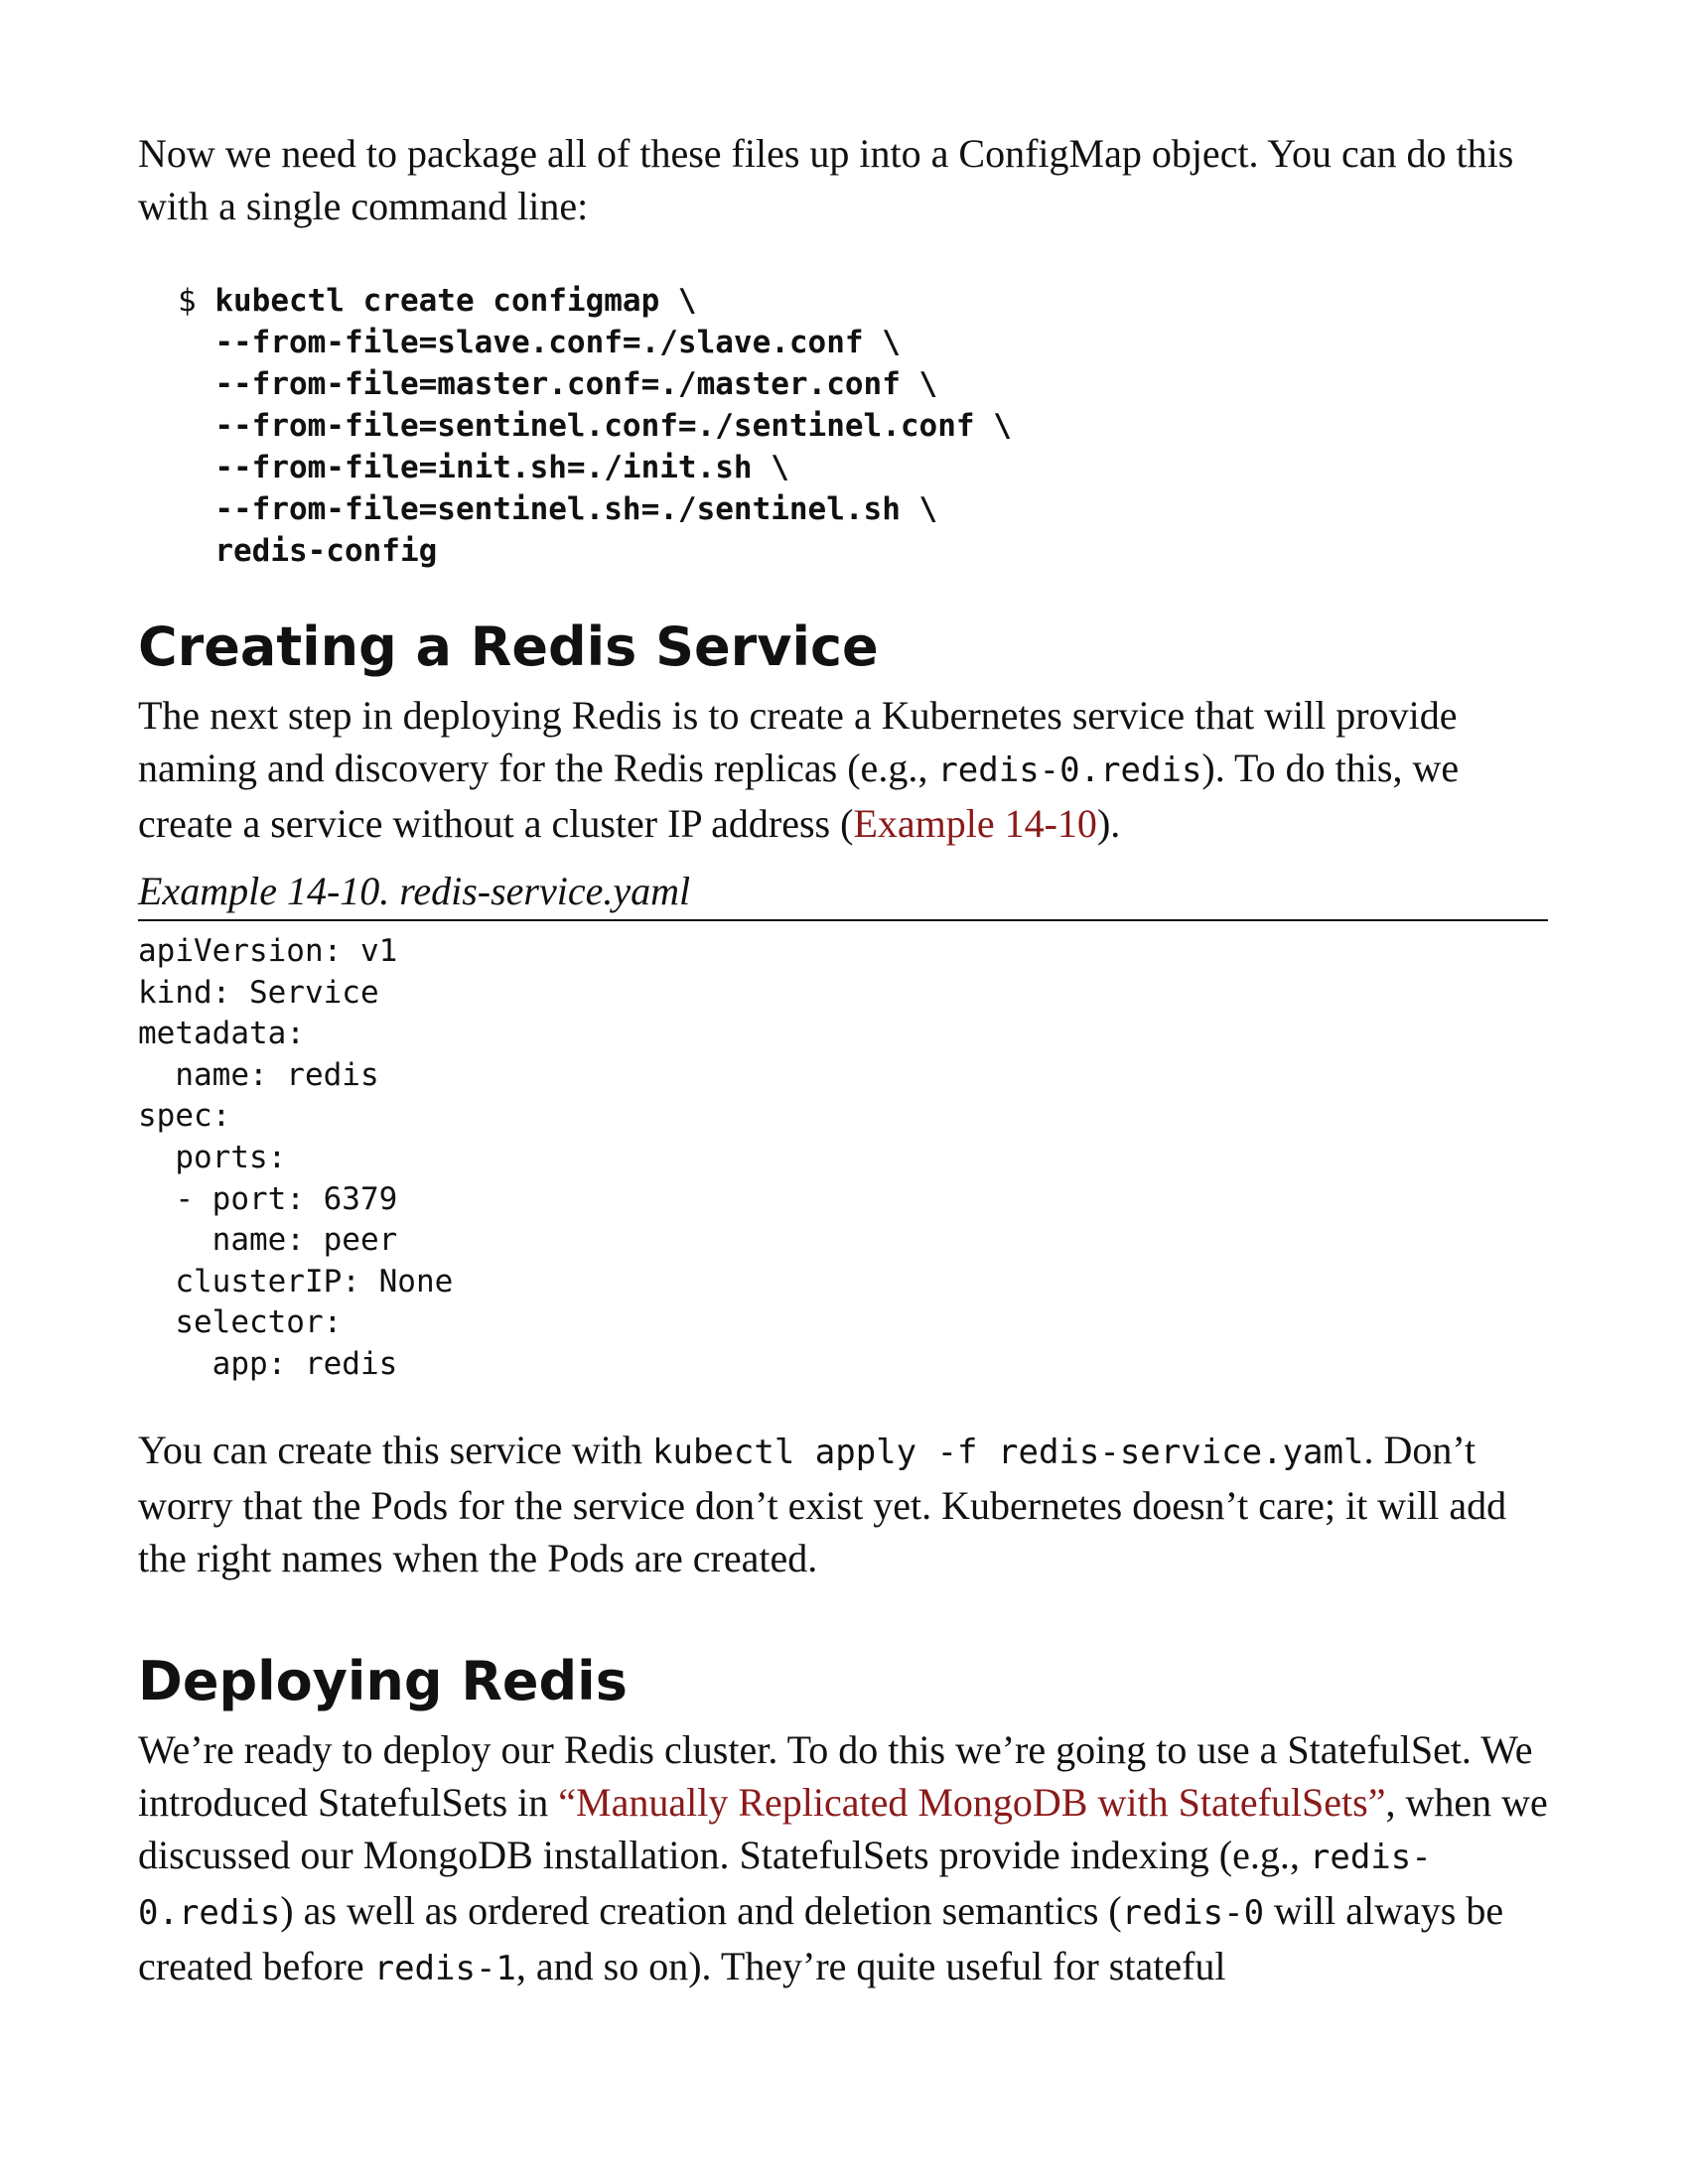  I want to click on inline-code: kubectl apply -f redis-service.yaml, so click(1008, 1452).